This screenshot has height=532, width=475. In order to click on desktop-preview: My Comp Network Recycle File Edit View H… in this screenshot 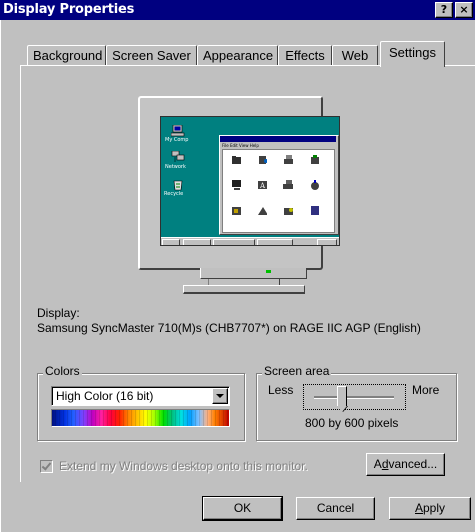, I will do `click(250, 181)`.